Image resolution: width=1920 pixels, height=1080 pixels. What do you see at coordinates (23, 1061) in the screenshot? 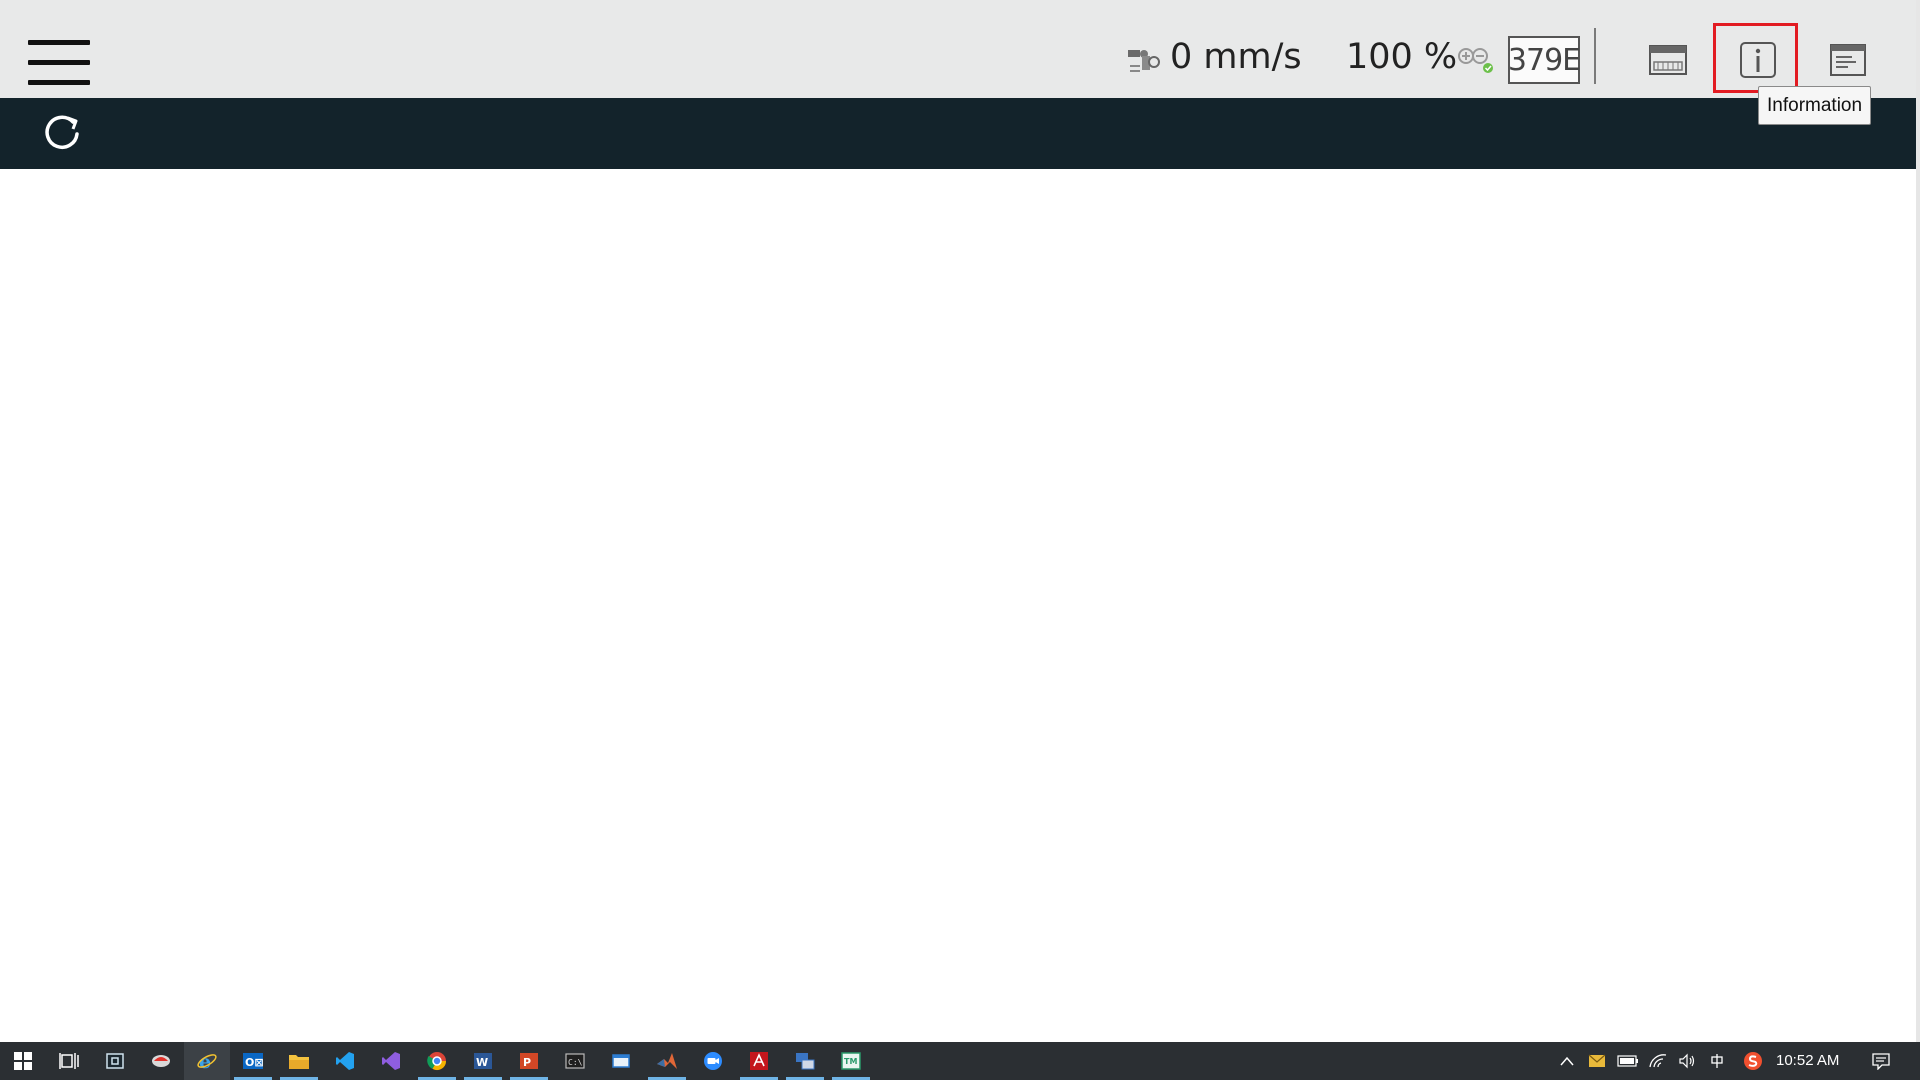
I see `start-icon` at bounding box center [23, 1061].